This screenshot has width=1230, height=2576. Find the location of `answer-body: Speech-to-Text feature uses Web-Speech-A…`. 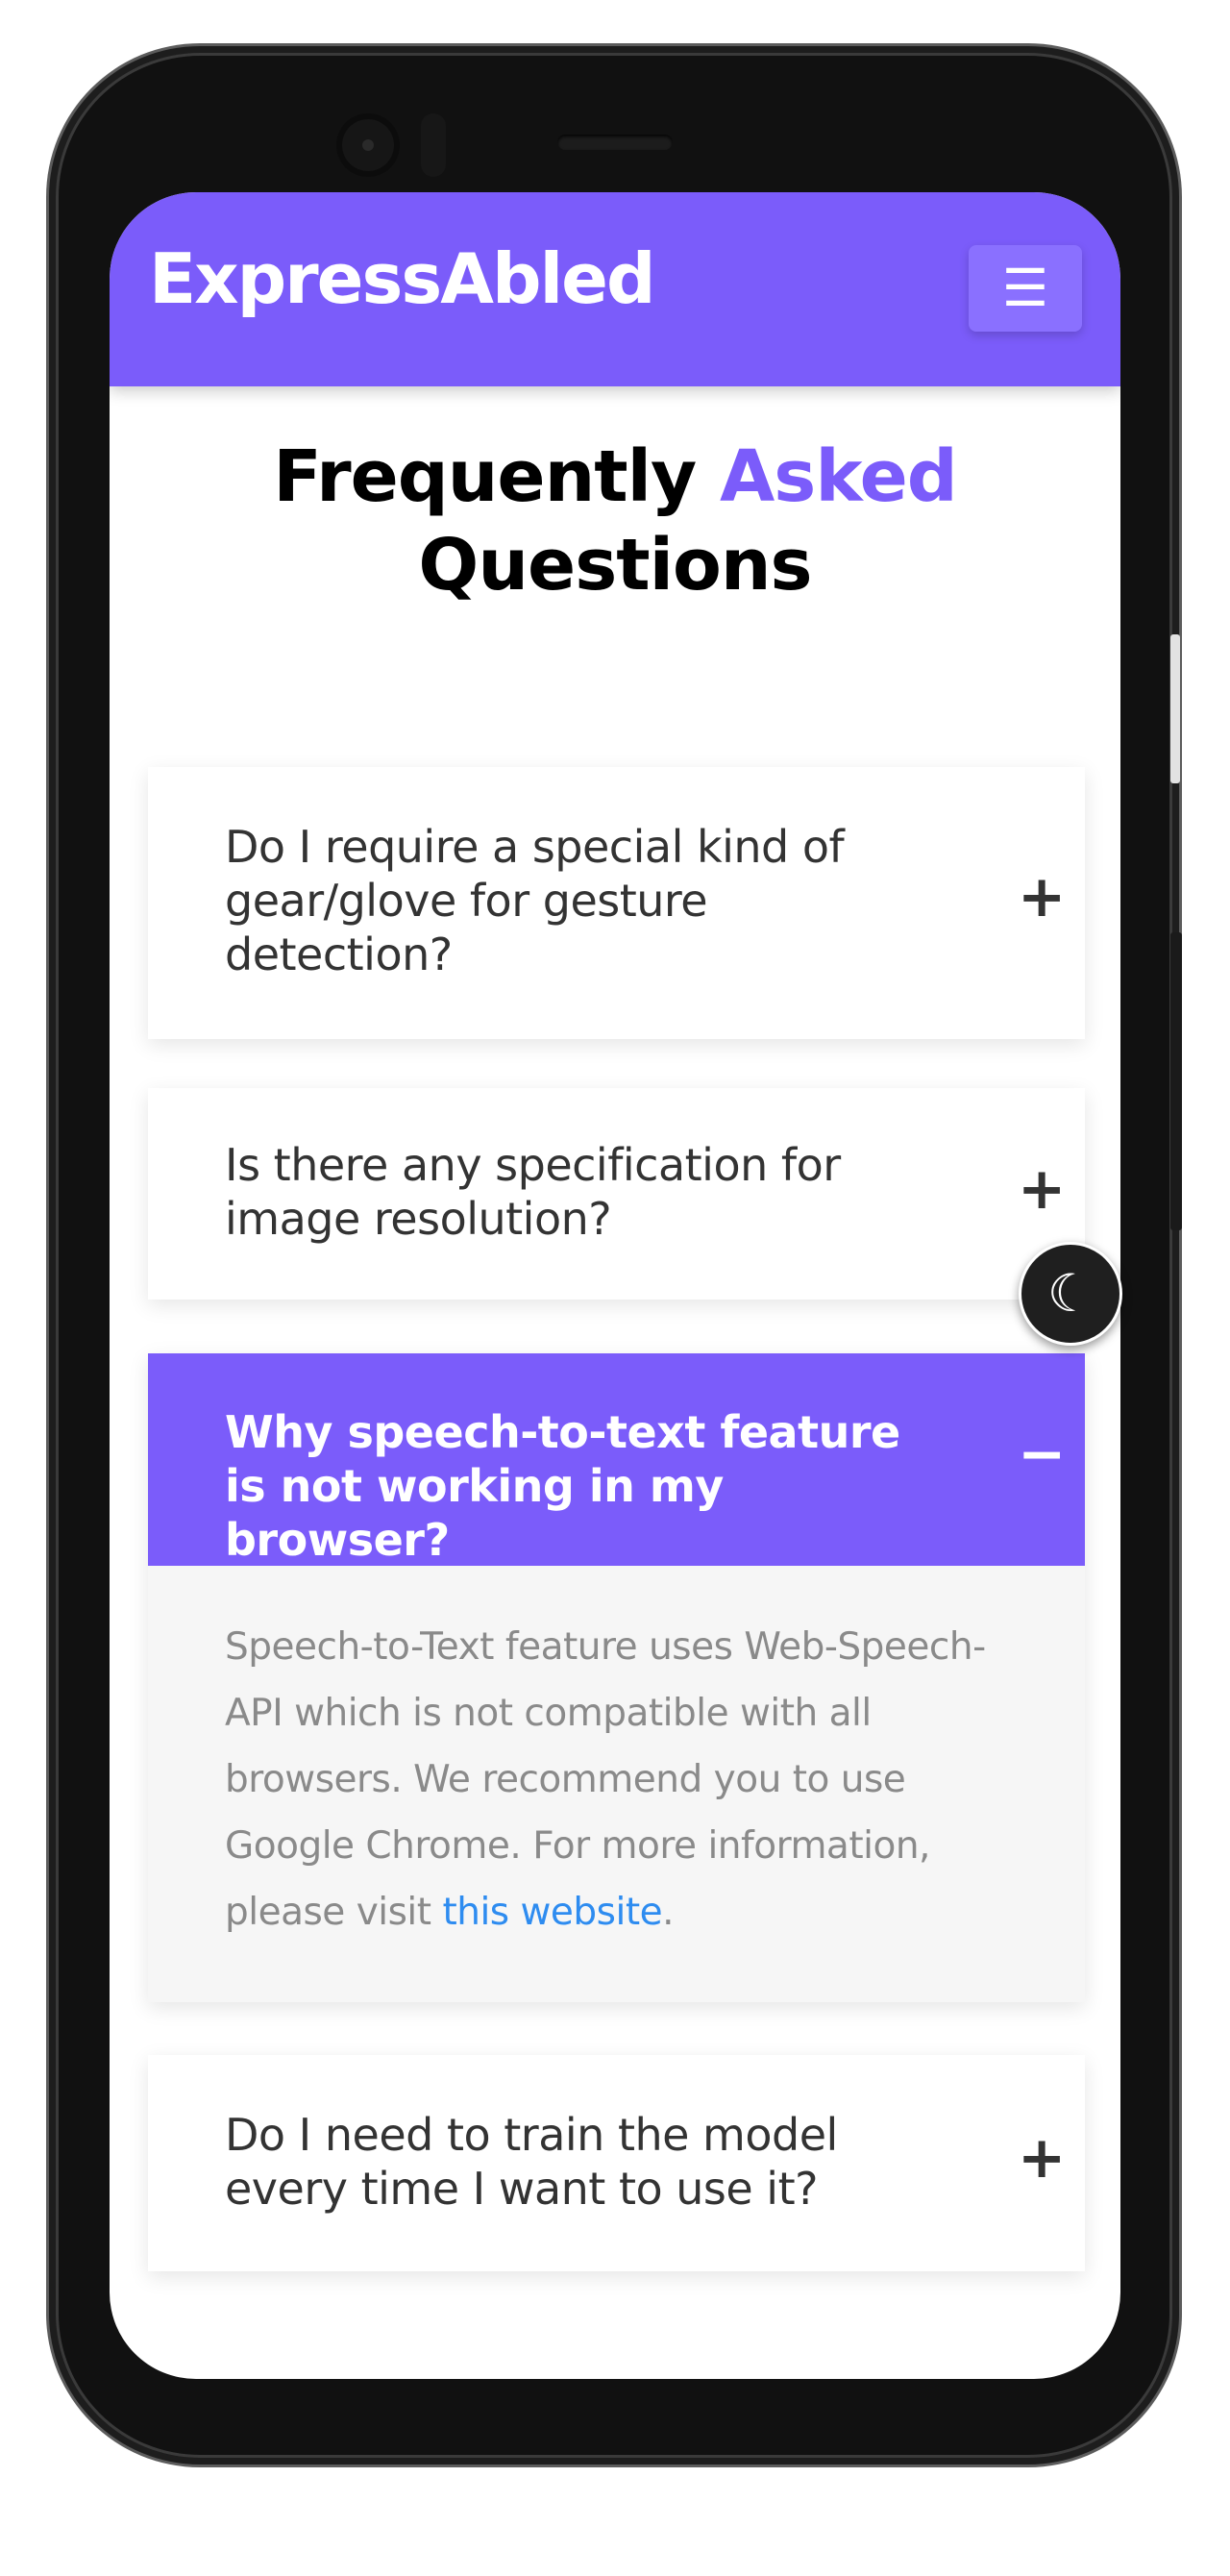

answer-body: Speech-to-Text feature uses Web-Speech-A… is located at coordinates (605, 1780).